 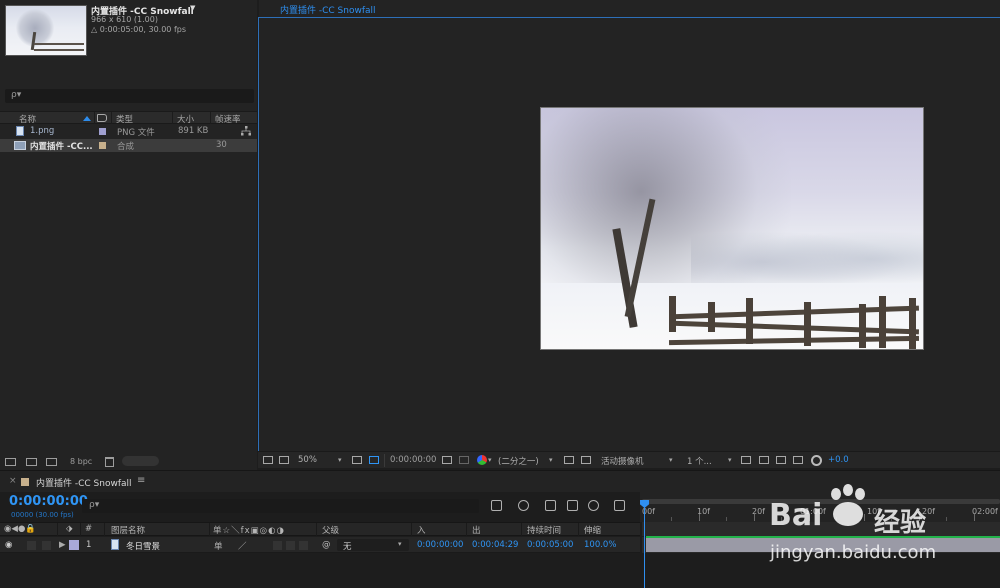 What do you see at coordinates (374, 460) in the screenshot?
I see `mask-visibility-icon` at bounding box center [374, 460].